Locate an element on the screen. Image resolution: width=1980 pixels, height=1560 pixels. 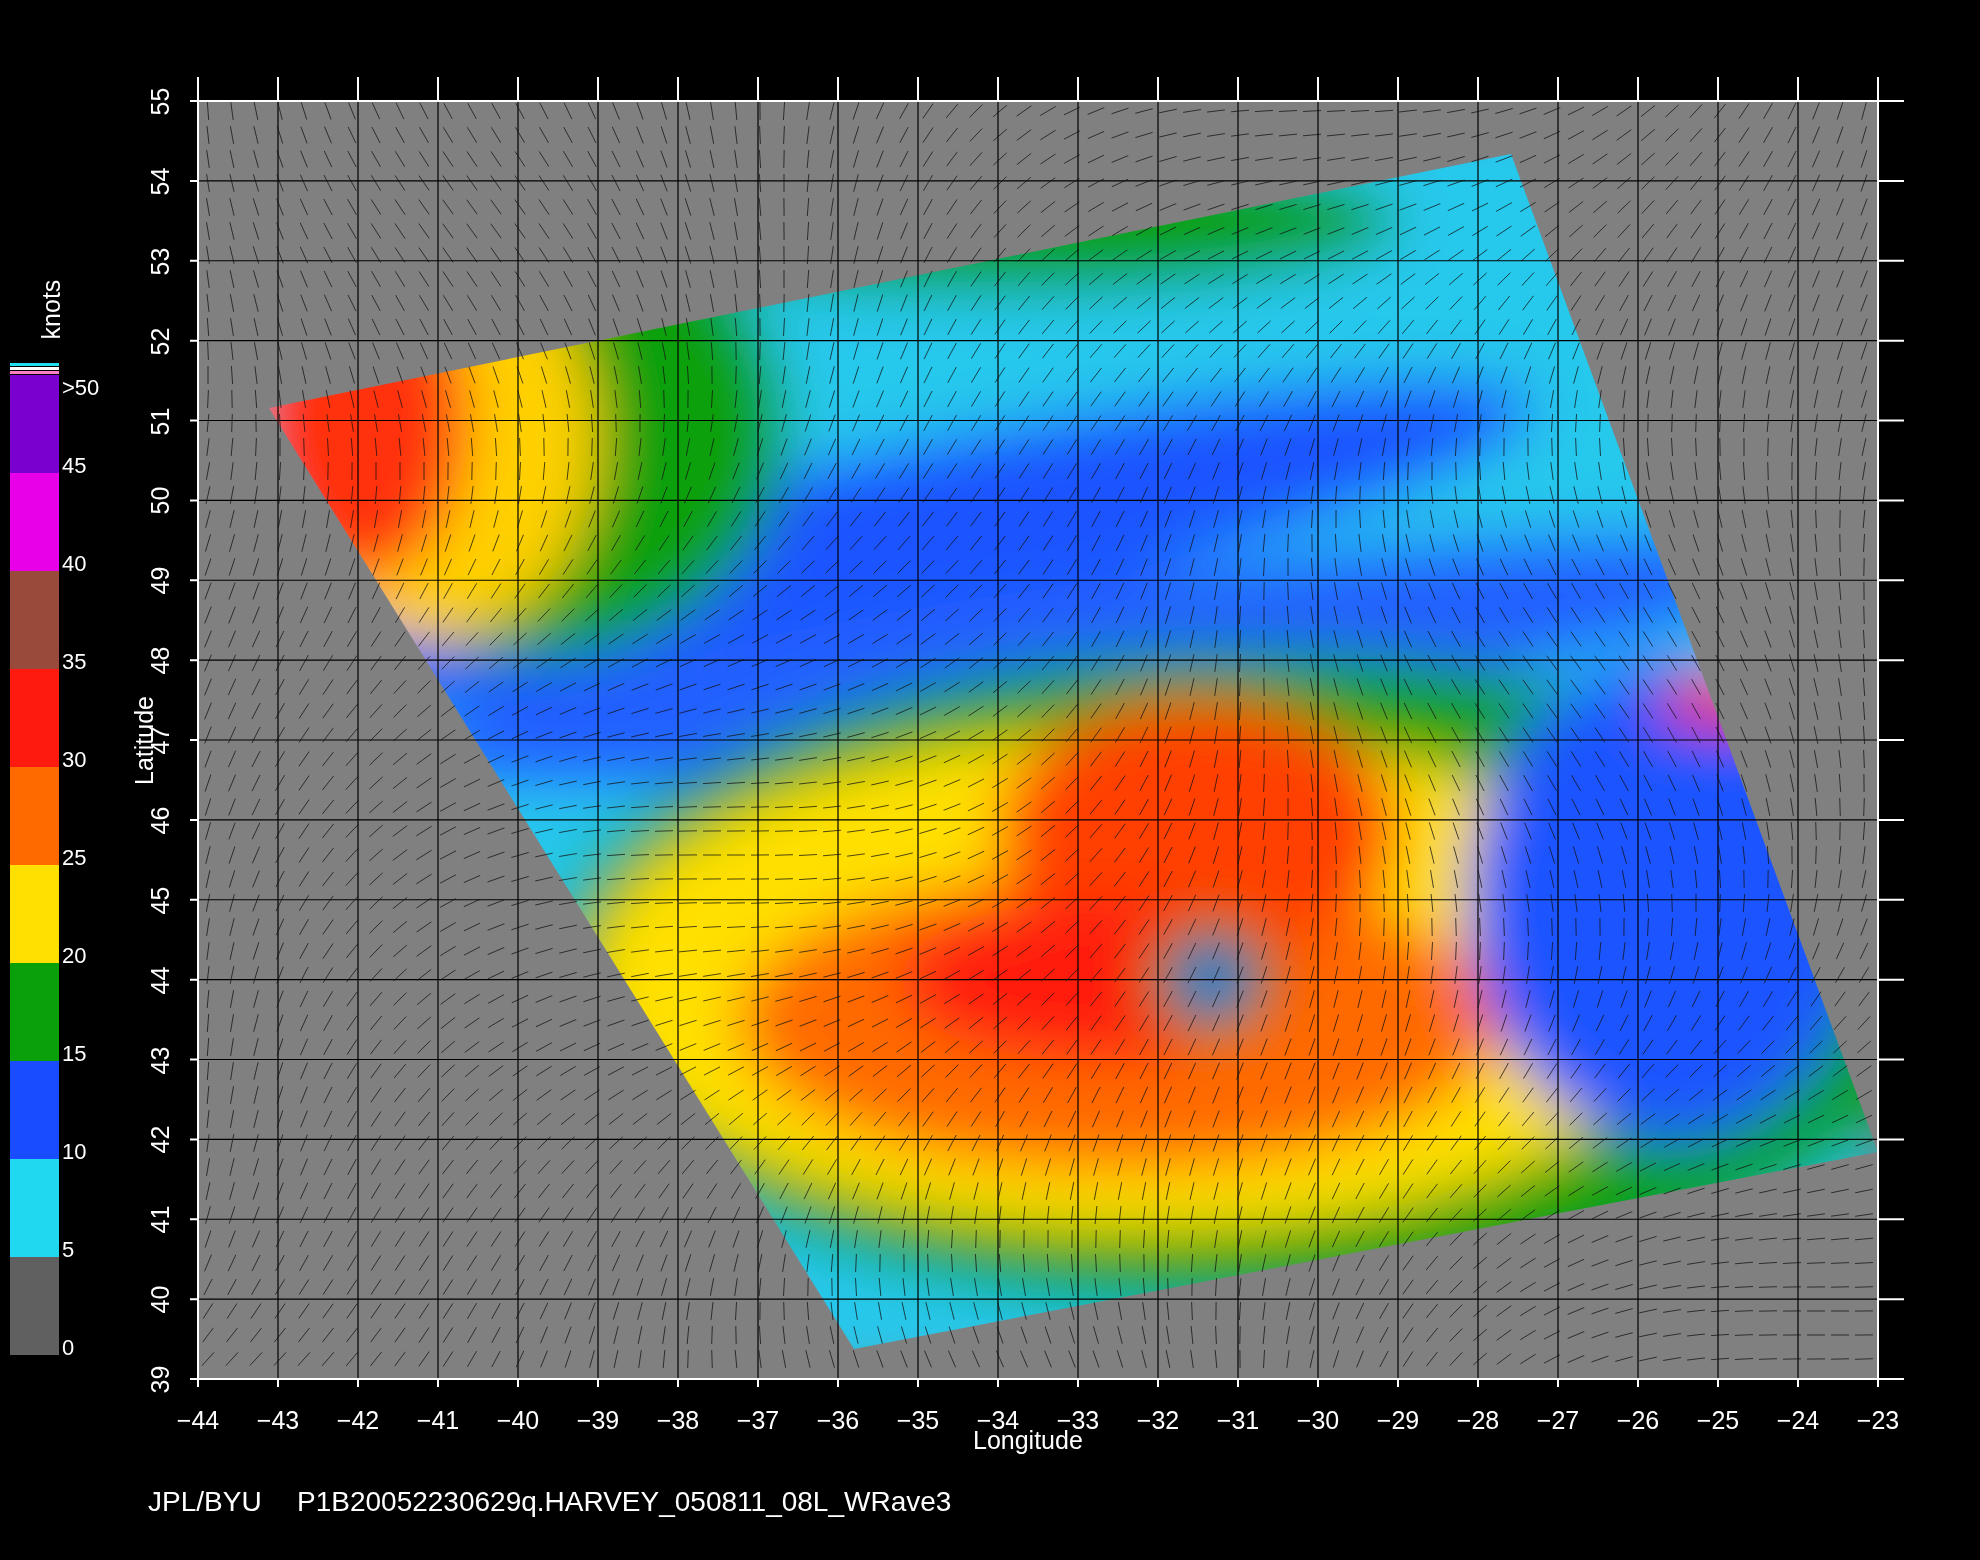
x-tick-label: −40 is located at coordinates (518, 1420).